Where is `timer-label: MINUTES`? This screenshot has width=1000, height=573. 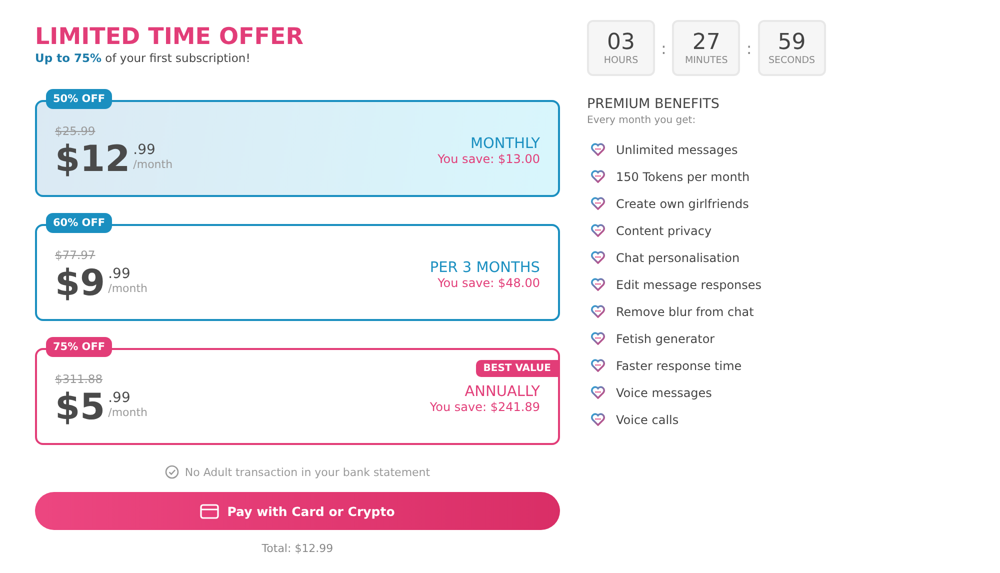
timer-label: MINUTES is located at coordinates (706, 60).